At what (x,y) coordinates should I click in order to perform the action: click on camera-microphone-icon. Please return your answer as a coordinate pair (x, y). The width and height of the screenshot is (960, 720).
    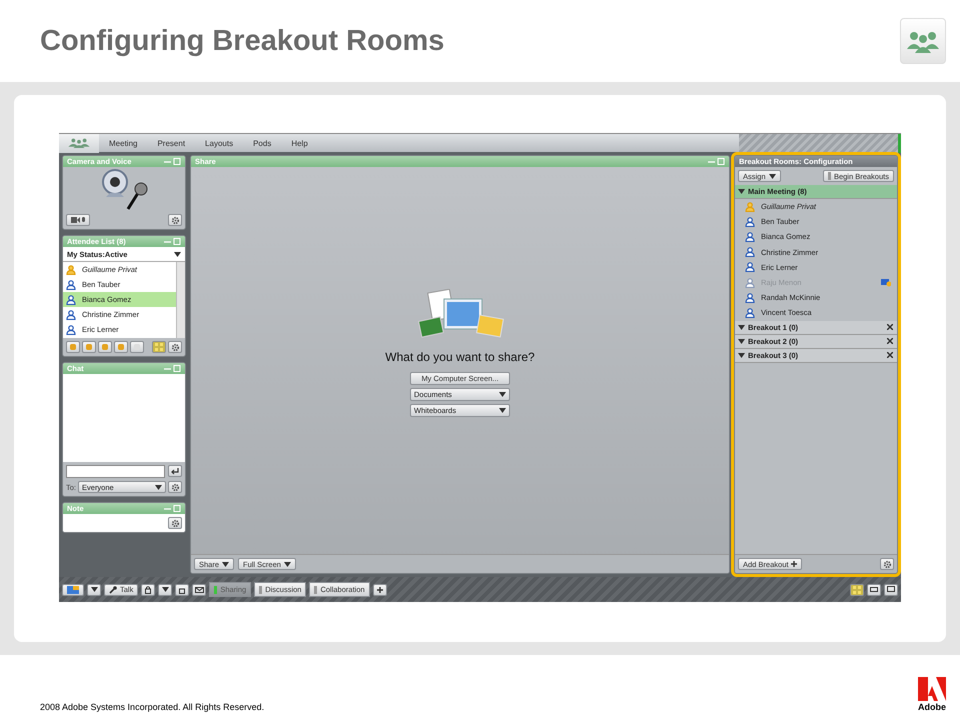
    Looking at the image, I should click on (78, 220).